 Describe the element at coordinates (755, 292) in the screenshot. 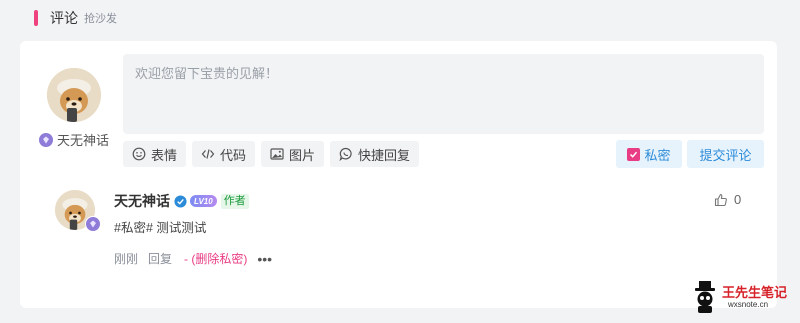

I see `watermark-title: 王先生笔记` at that location.